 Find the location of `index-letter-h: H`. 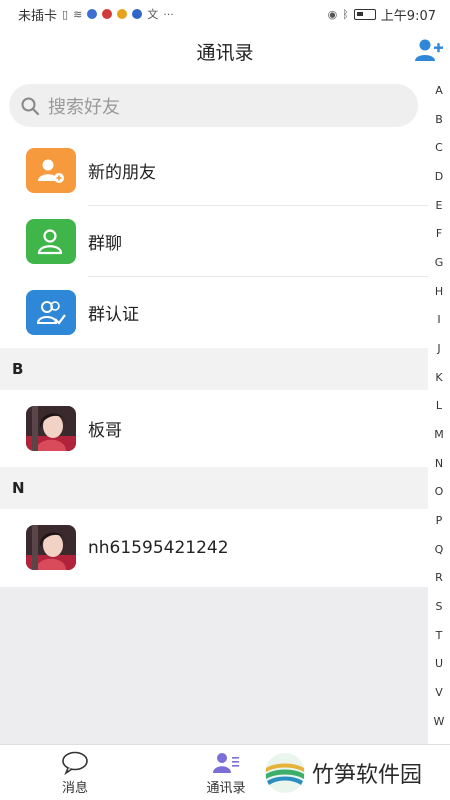

index-letter-h: H is located at coordinates (439, 291).